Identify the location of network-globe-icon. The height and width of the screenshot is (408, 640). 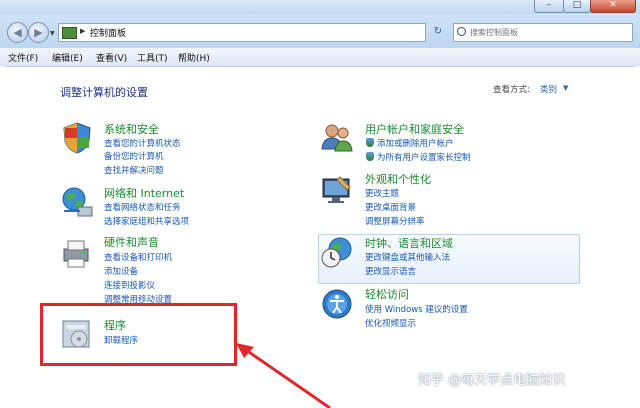
(77, 202).